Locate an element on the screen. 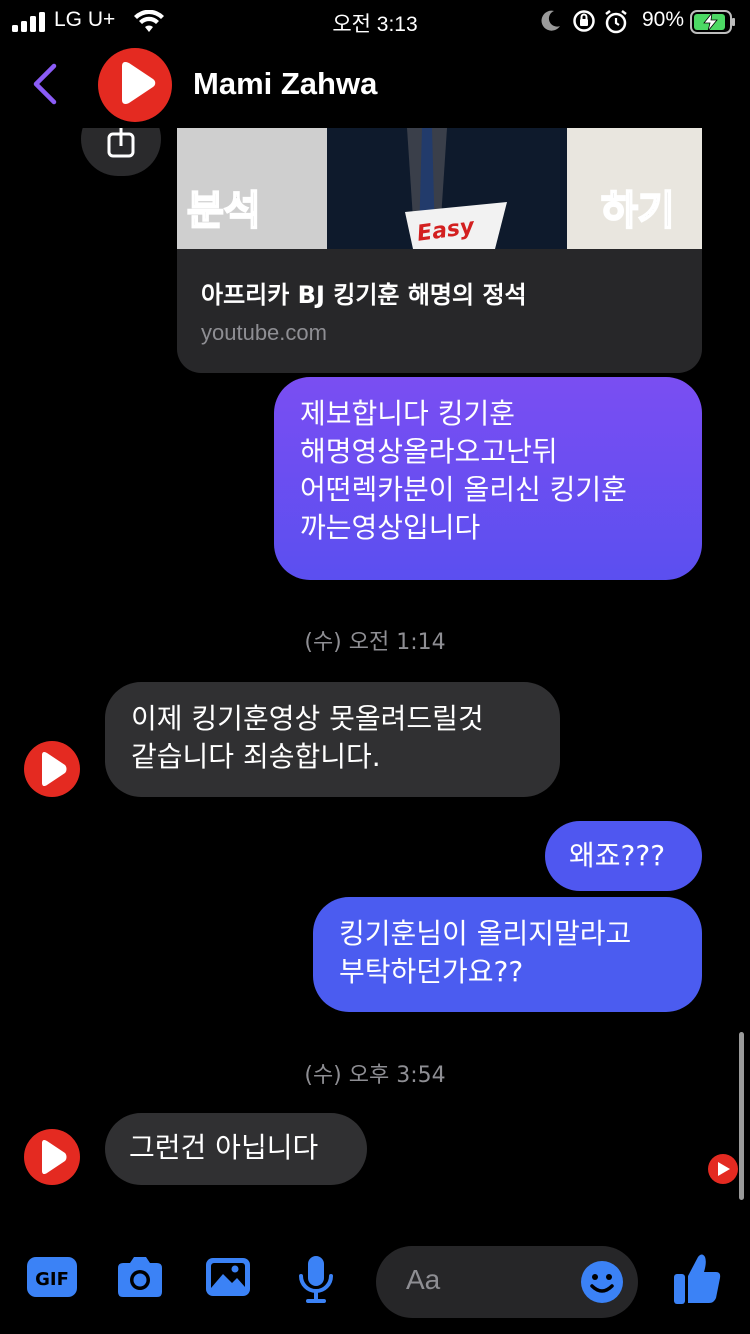  message-line: 그런건 아닙니다 is located at coordinates (224, 1147).